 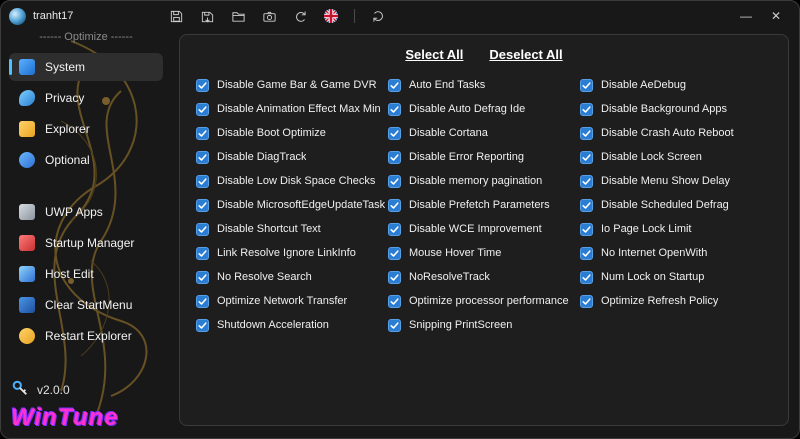 What do you see at coordinates (484, 325) in the screenshot?
I see `tweak-option: Snipping PrintScreen` at bounding box center [484, 325].